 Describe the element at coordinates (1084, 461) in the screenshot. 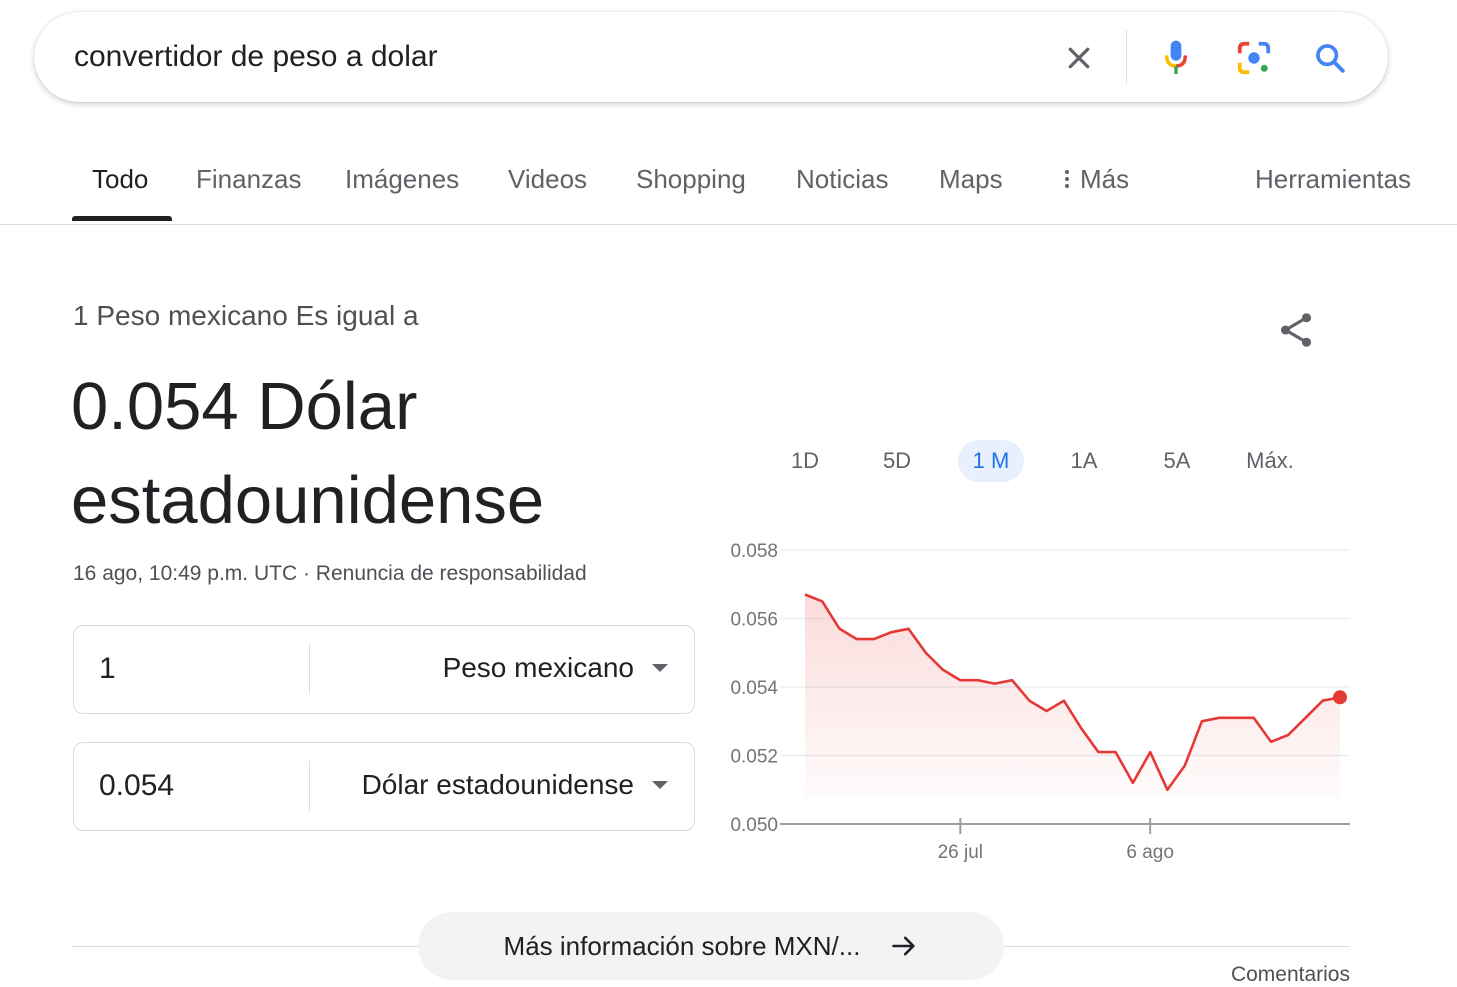

I see `range-1a: 1A` at that location.